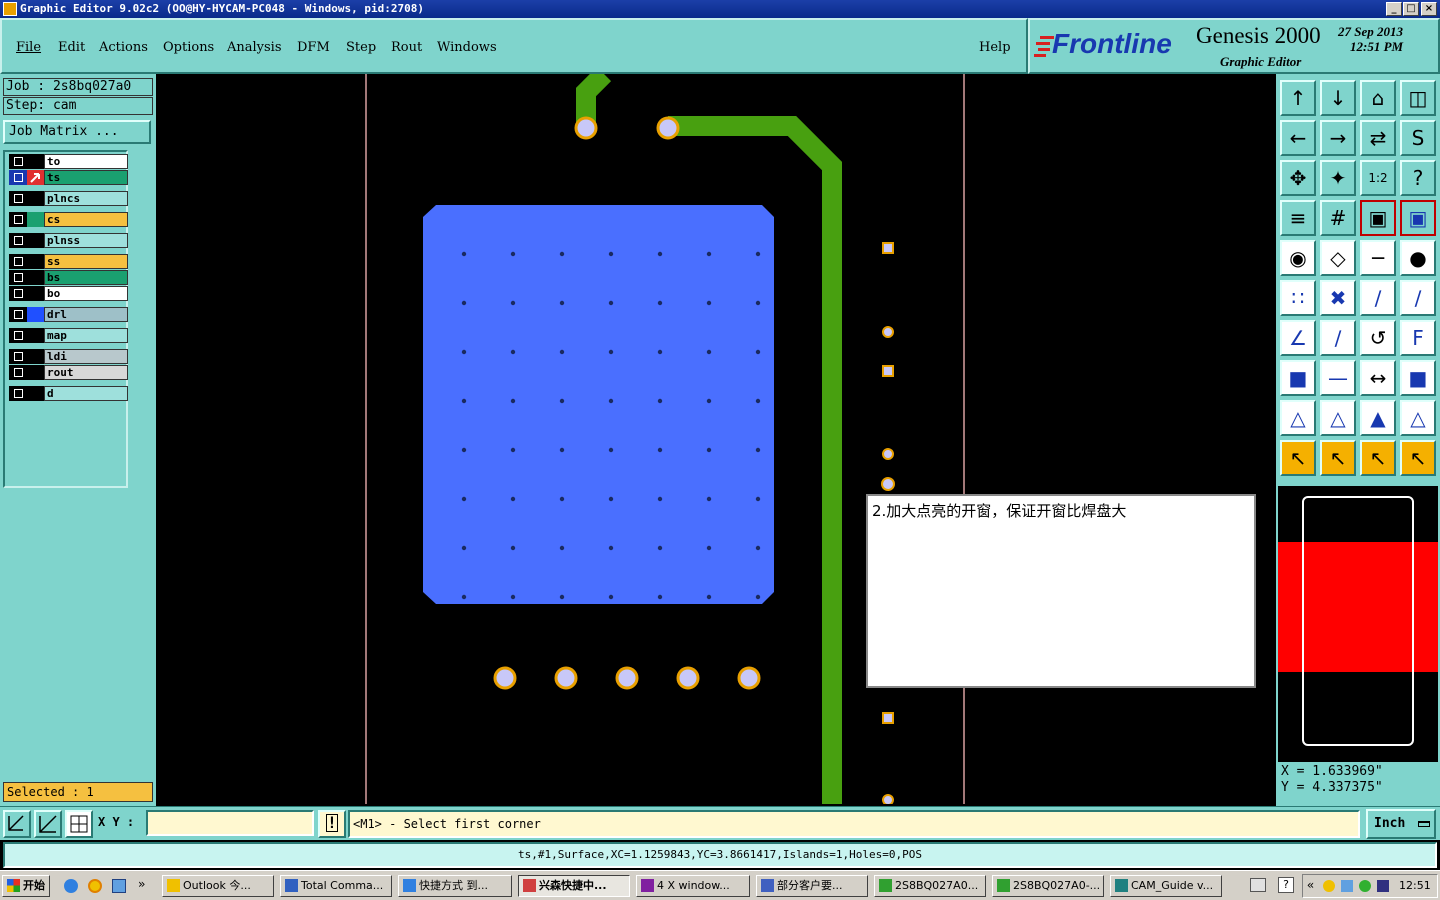 Image resolution: width=1440 pixels, height=900 pixels. Describe the element at coordinates (1418, 178) in the screenshot. I see `help-query-button: ?` at that location.